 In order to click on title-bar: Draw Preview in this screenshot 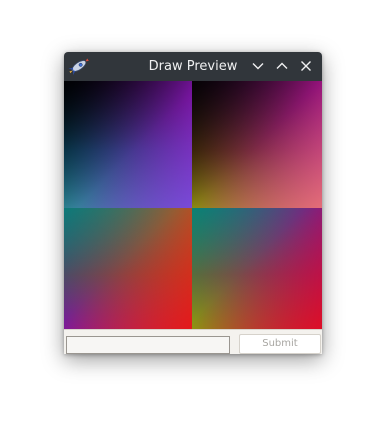, I will do `click(193, 66)`.